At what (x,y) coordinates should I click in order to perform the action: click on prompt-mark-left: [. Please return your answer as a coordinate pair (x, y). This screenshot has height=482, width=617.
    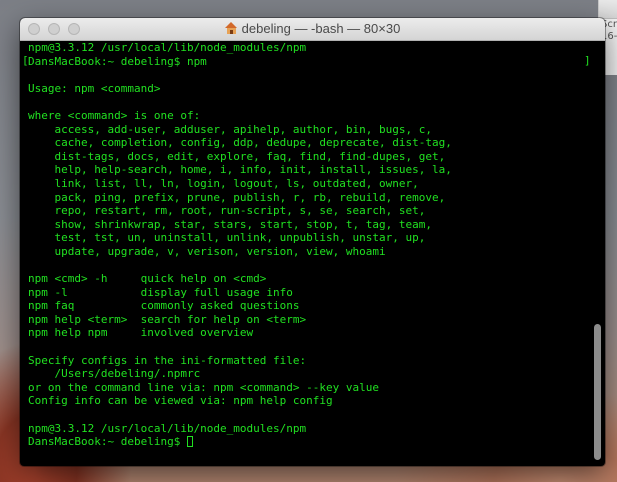
    Looking at the image, I should click on (25, 60).